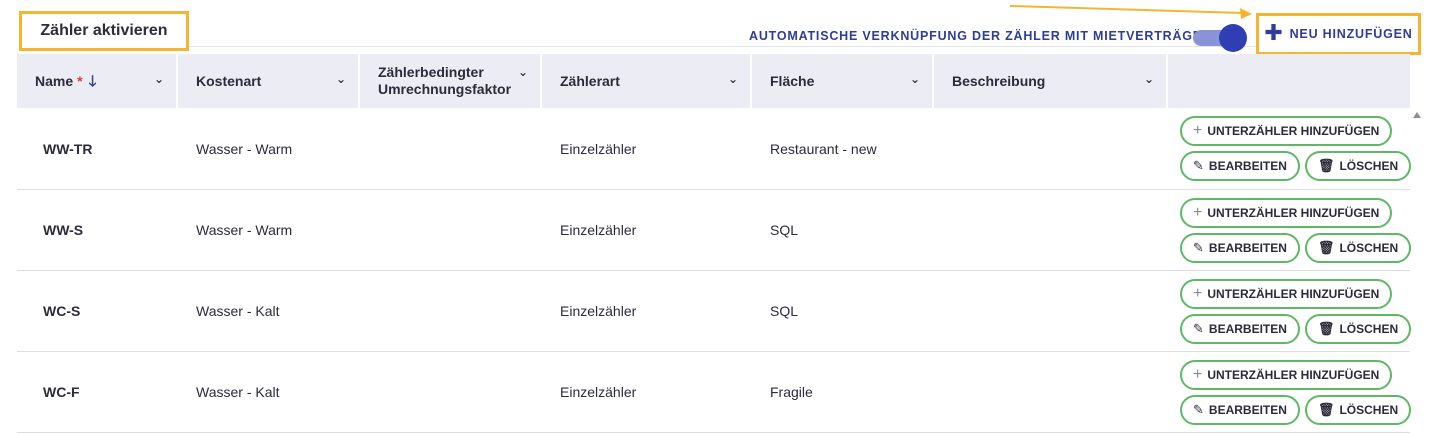 The width and height of the screenshot is (1448, 434). I want to click on column-header-kostenart: Kostenart ⌄, so click(269, 81).